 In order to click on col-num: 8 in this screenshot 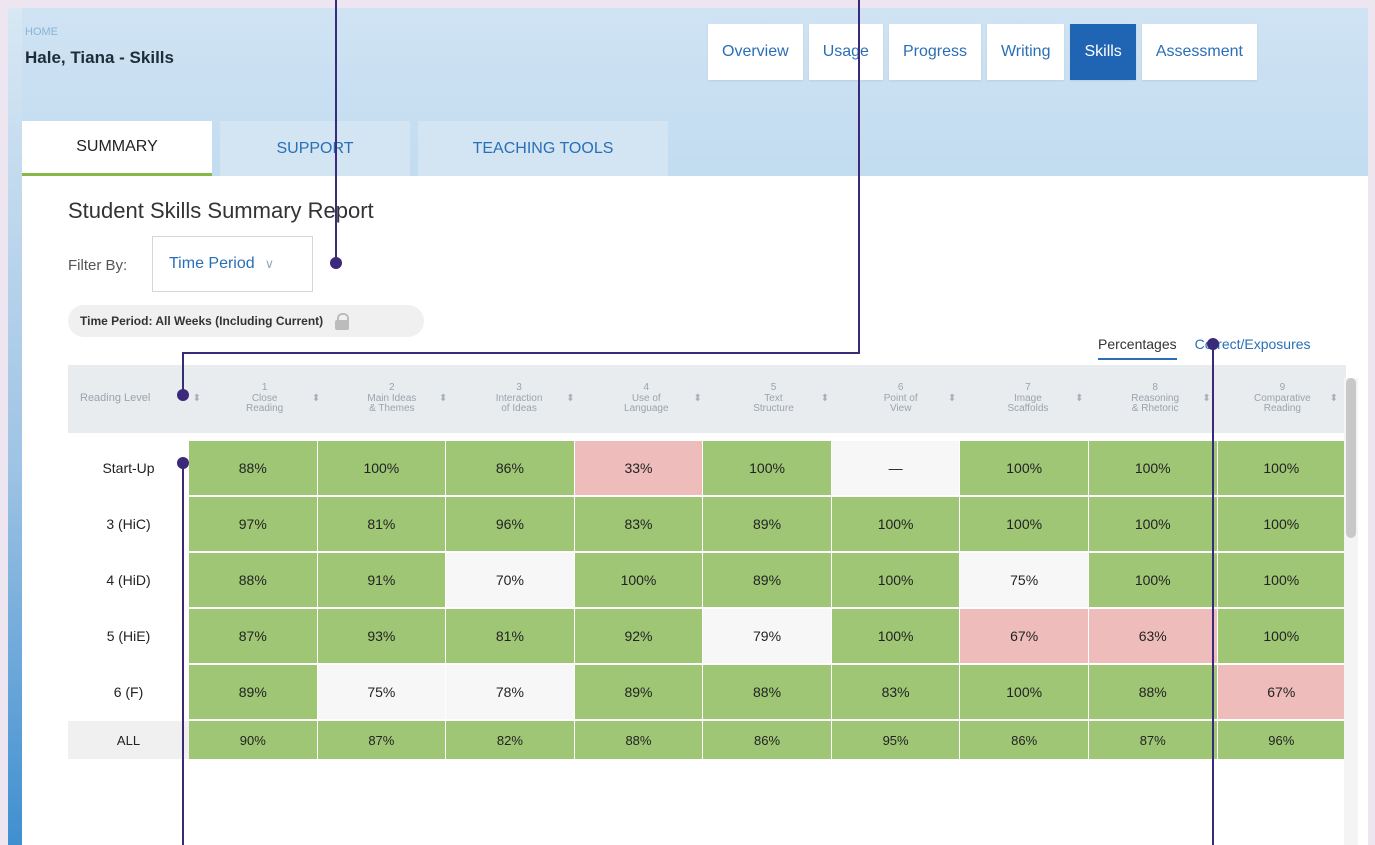, I will do `click(1155, 388)`.